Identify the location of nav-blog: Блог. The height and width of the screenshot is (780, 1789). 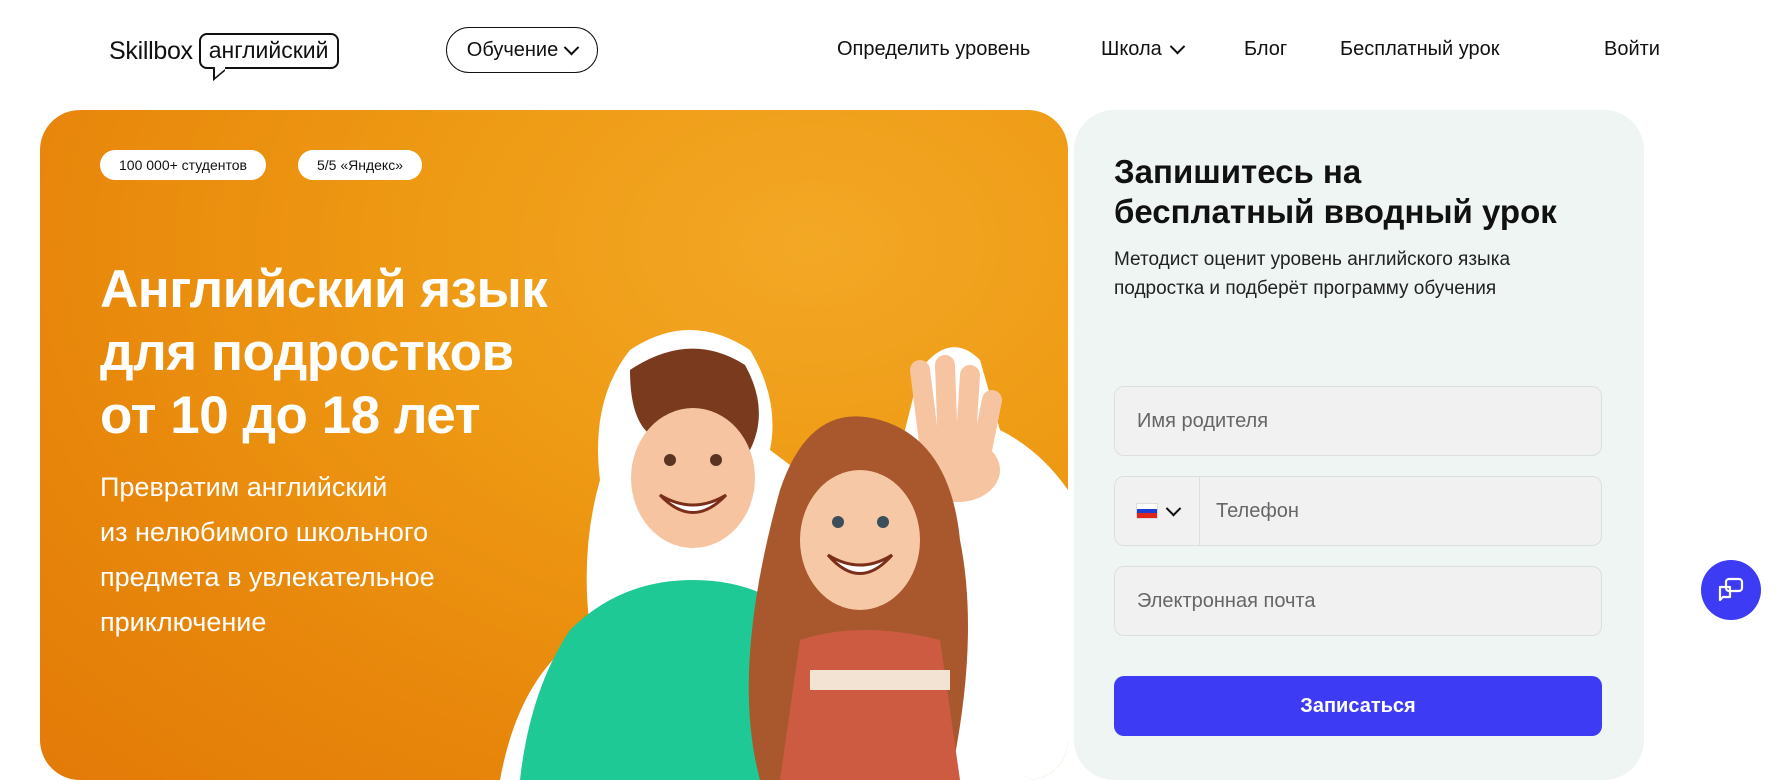
(1265, 49).